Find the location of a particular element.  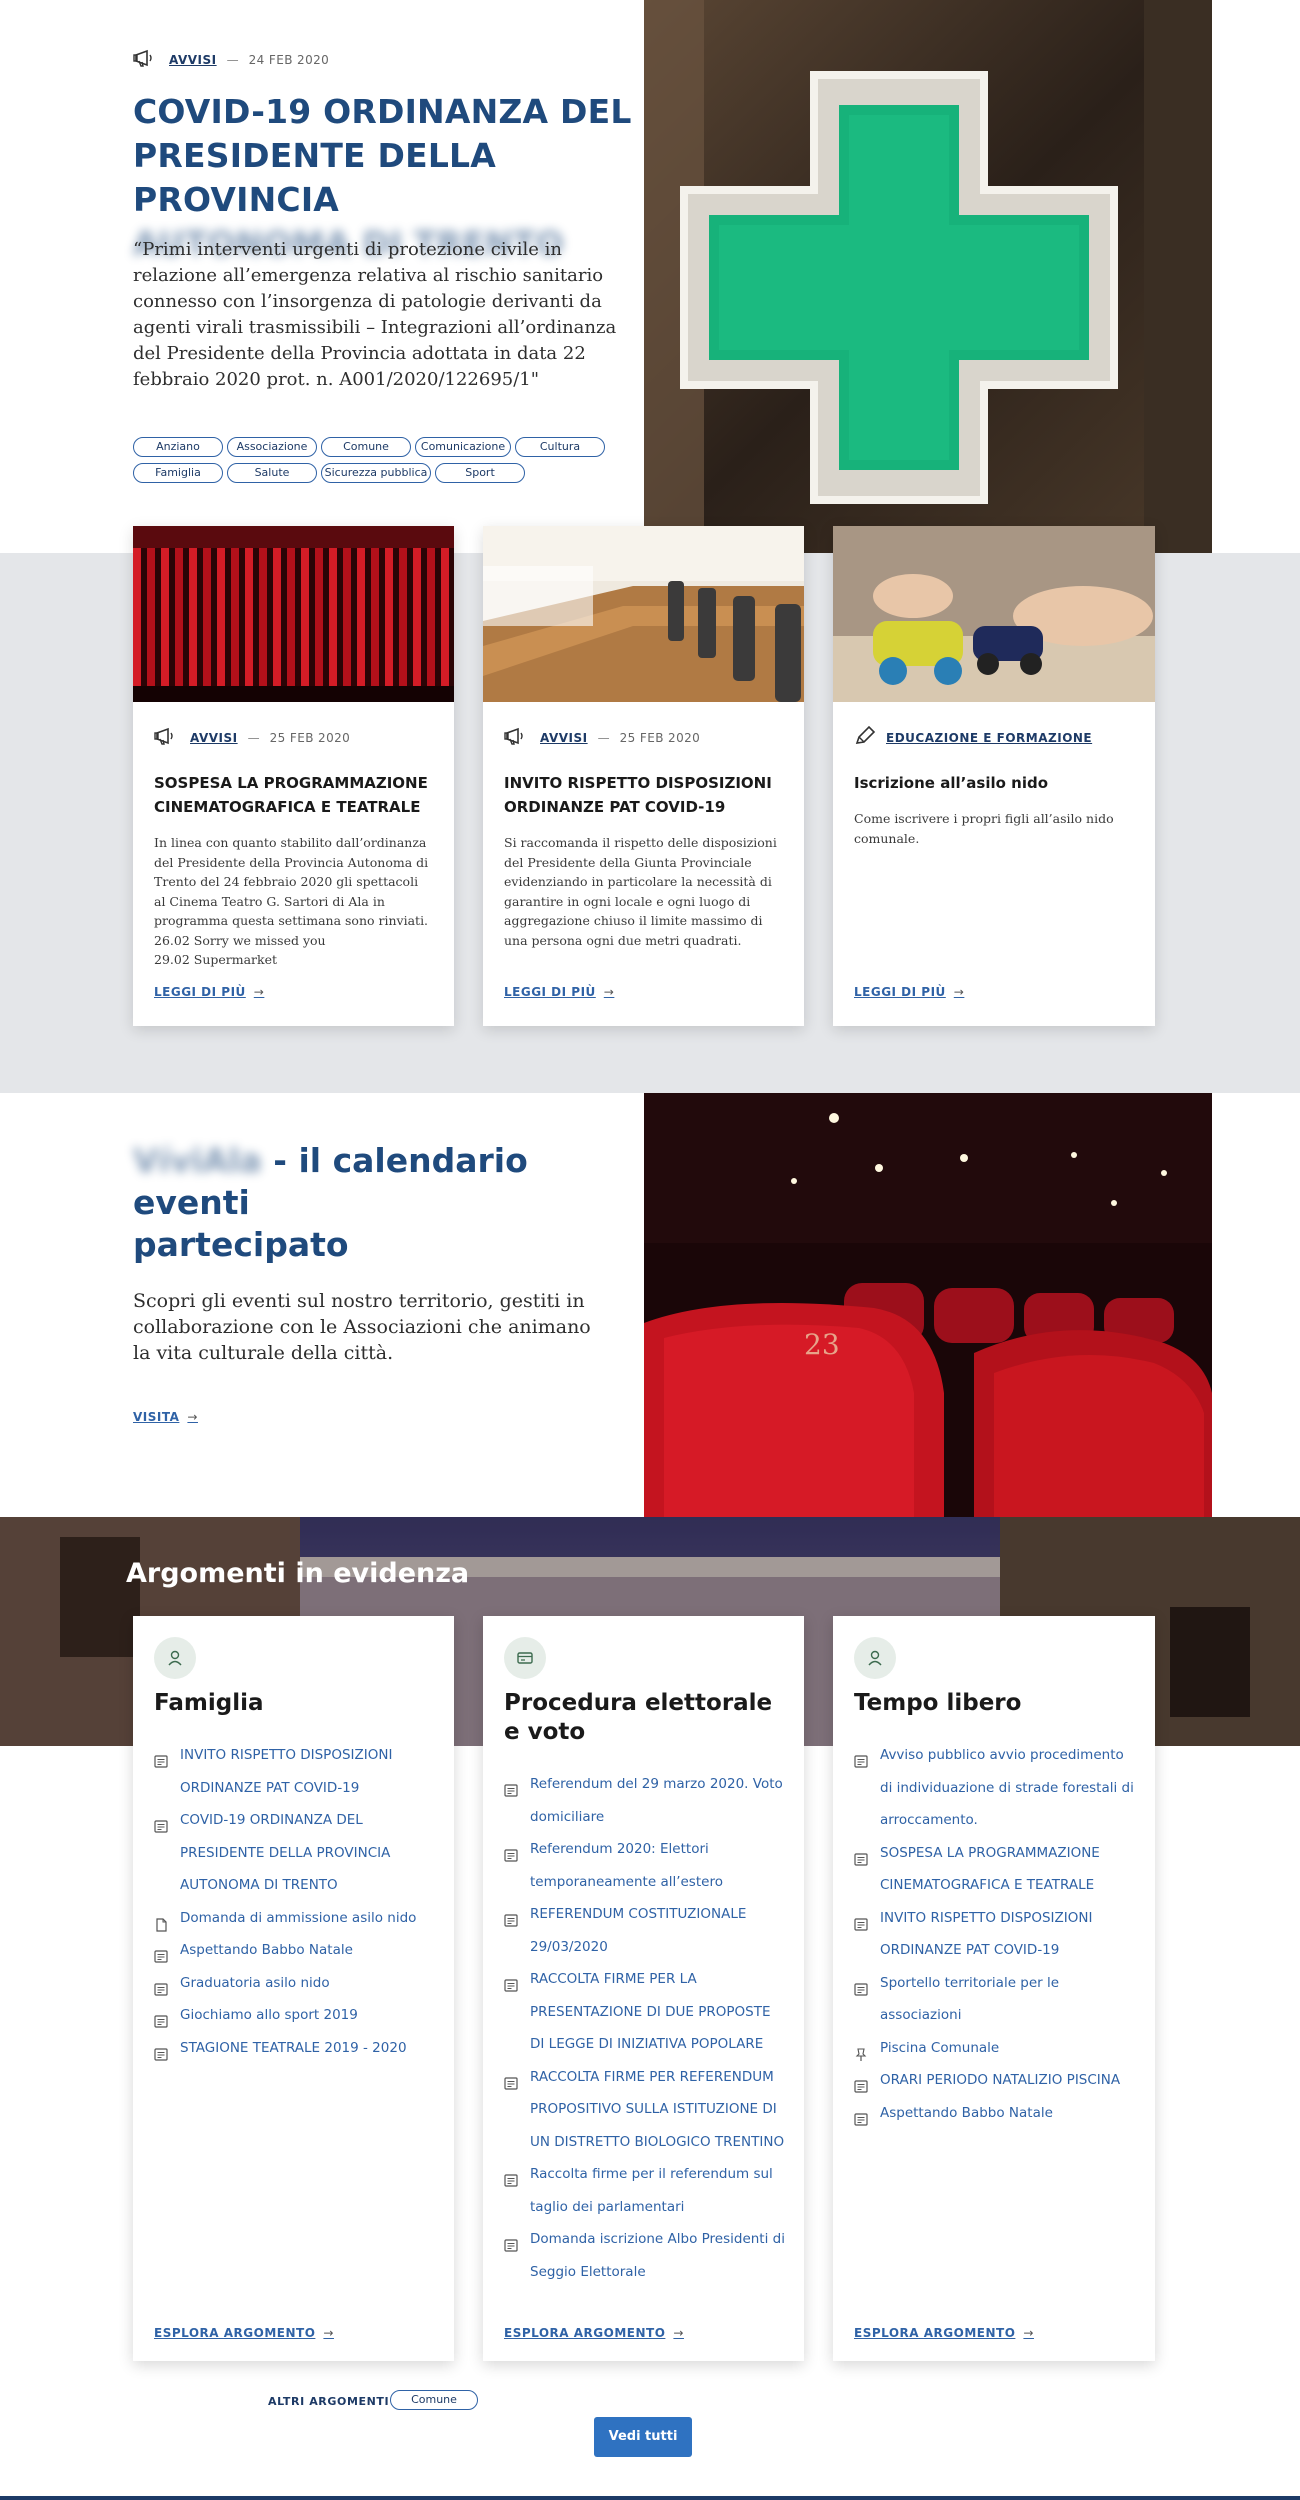

read-more-label: LEGGI DI PIÙ is located at coordinates (200, 992).